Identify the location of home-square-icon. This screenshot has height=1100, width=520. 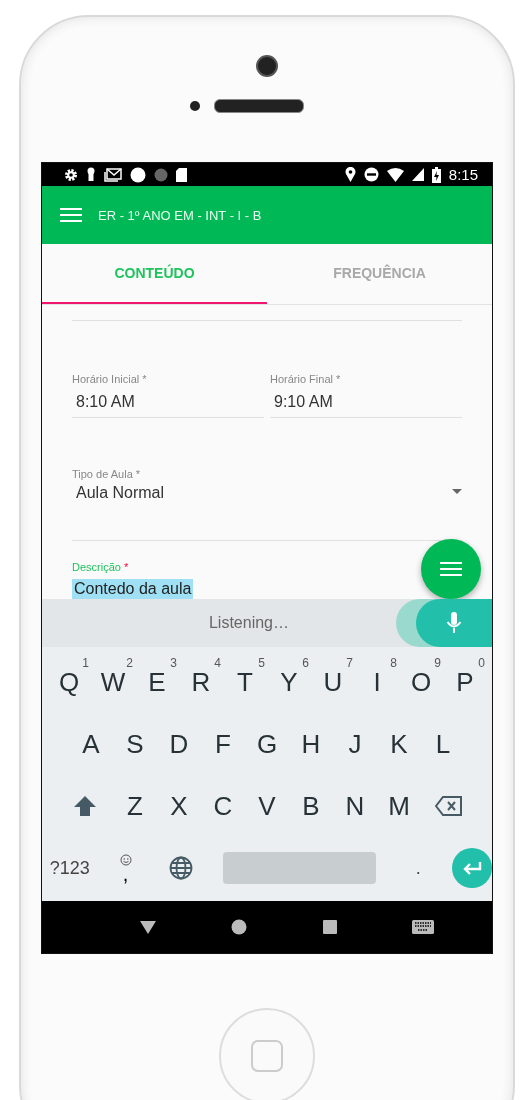
(267, 1056).